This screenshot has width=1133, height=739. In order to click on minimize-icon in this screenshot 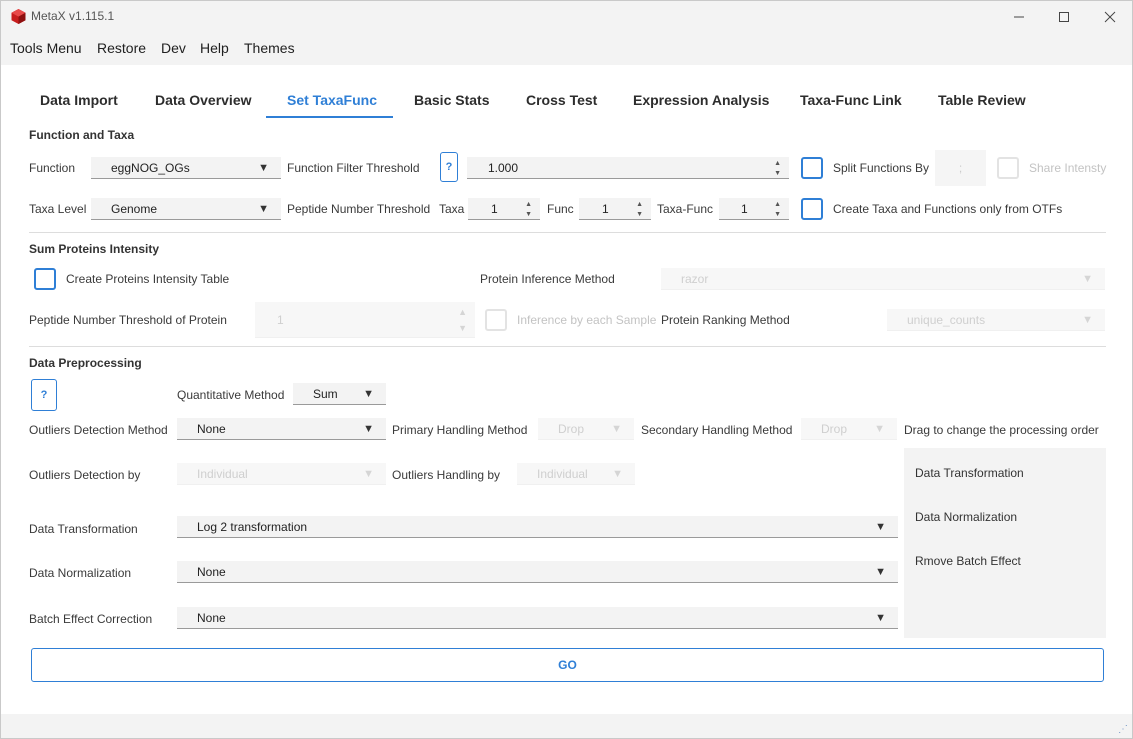, I will do `click(1019, 17)`.